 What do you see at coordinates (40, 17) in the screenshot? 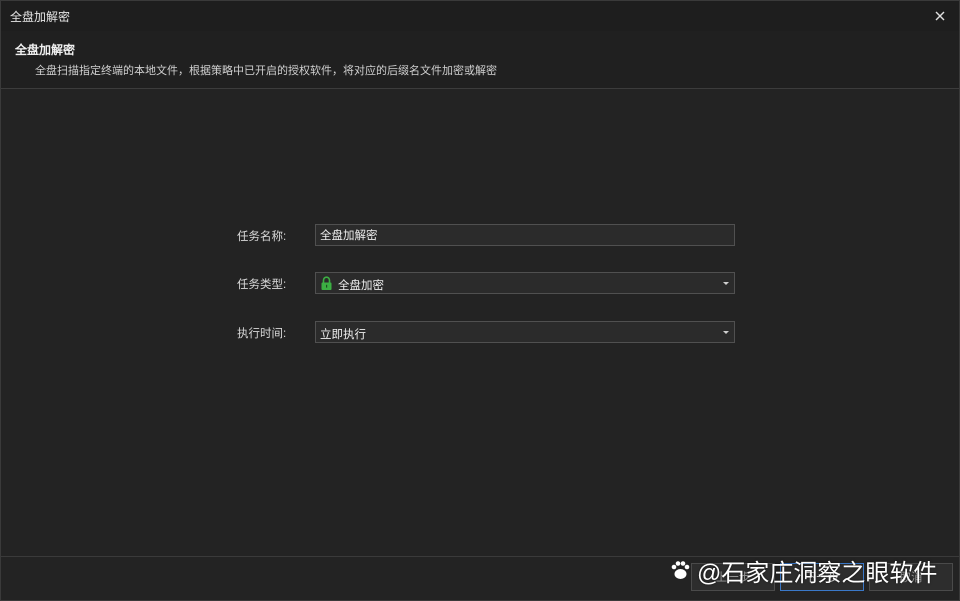
I see `window-title: 全盘加解密` at bounding box center [40, 17].